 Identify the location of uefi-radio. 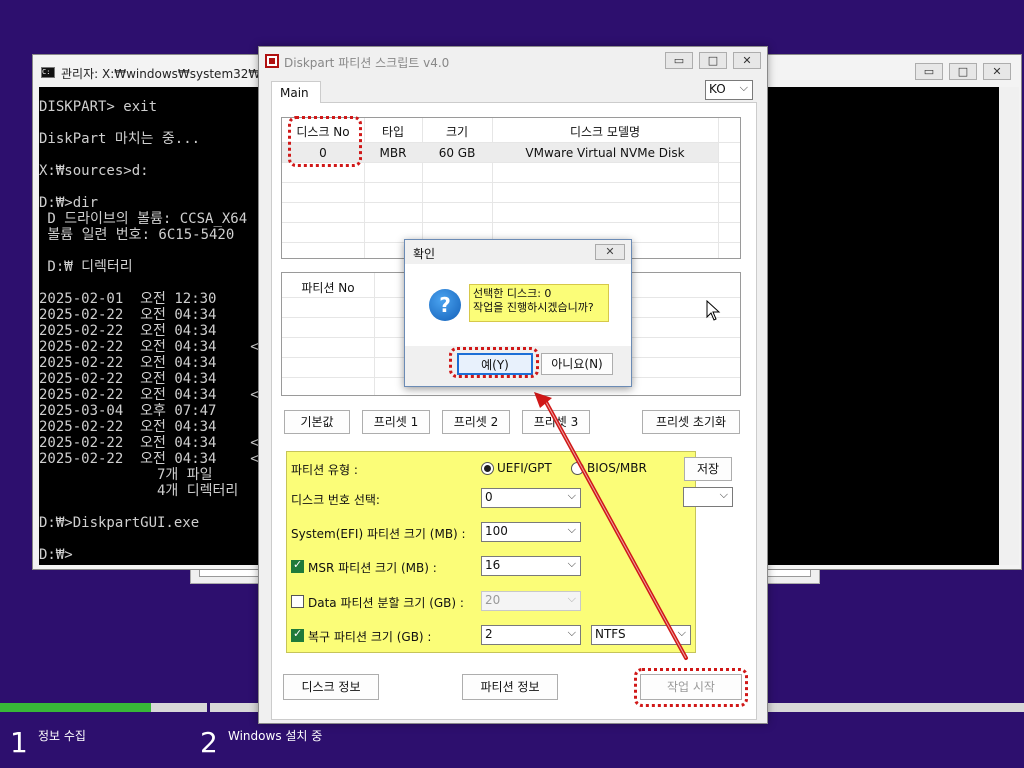
(487, 468).